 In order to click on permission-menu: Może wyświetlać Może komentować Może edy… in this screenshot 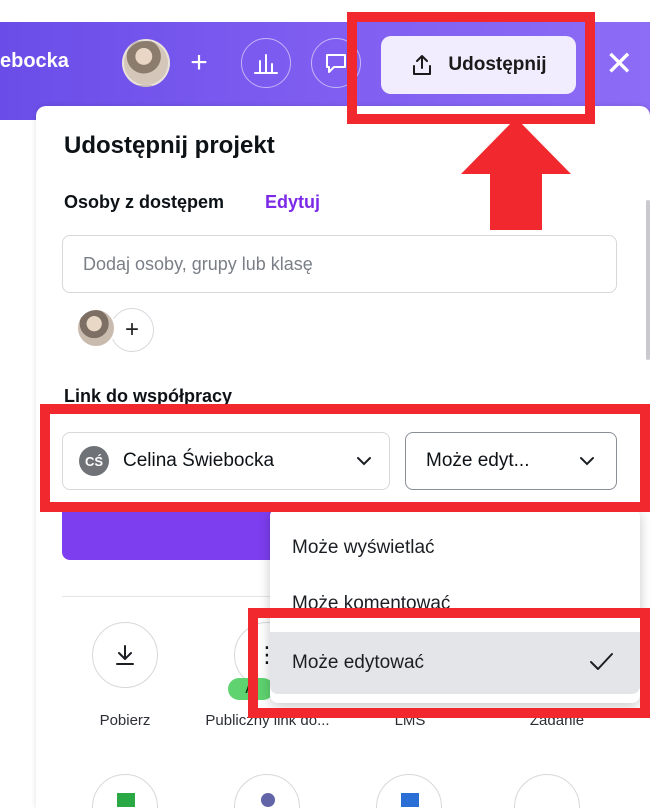, I will do `click(455, 605)`.